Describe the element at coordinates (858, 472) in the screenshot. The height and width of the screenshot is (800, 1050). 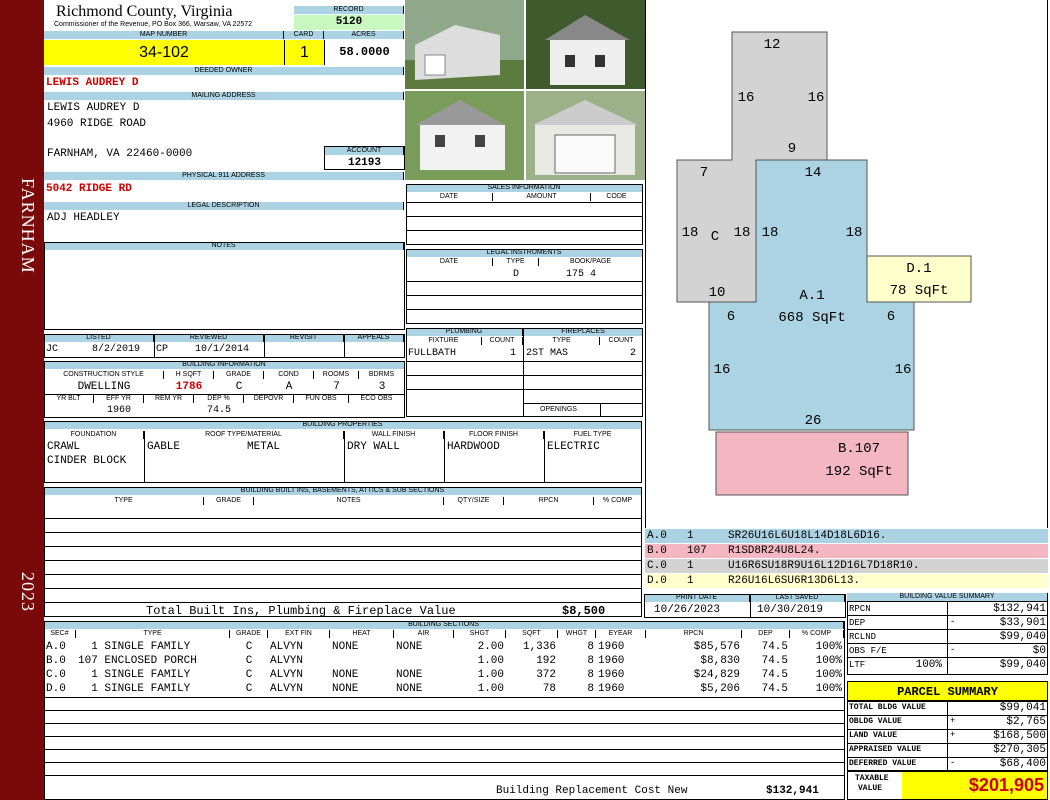
I see `sketch-sqft-b: 192 SqFt` at that location.